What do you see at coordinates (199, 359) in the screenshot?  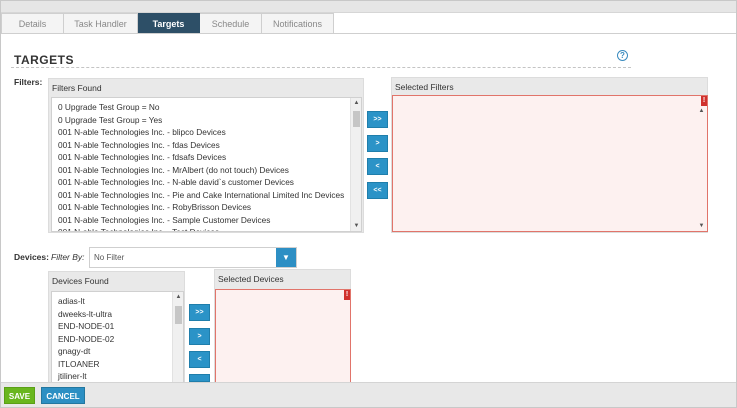 I see `remove-device-button: <` at bounding box center [199, 359].